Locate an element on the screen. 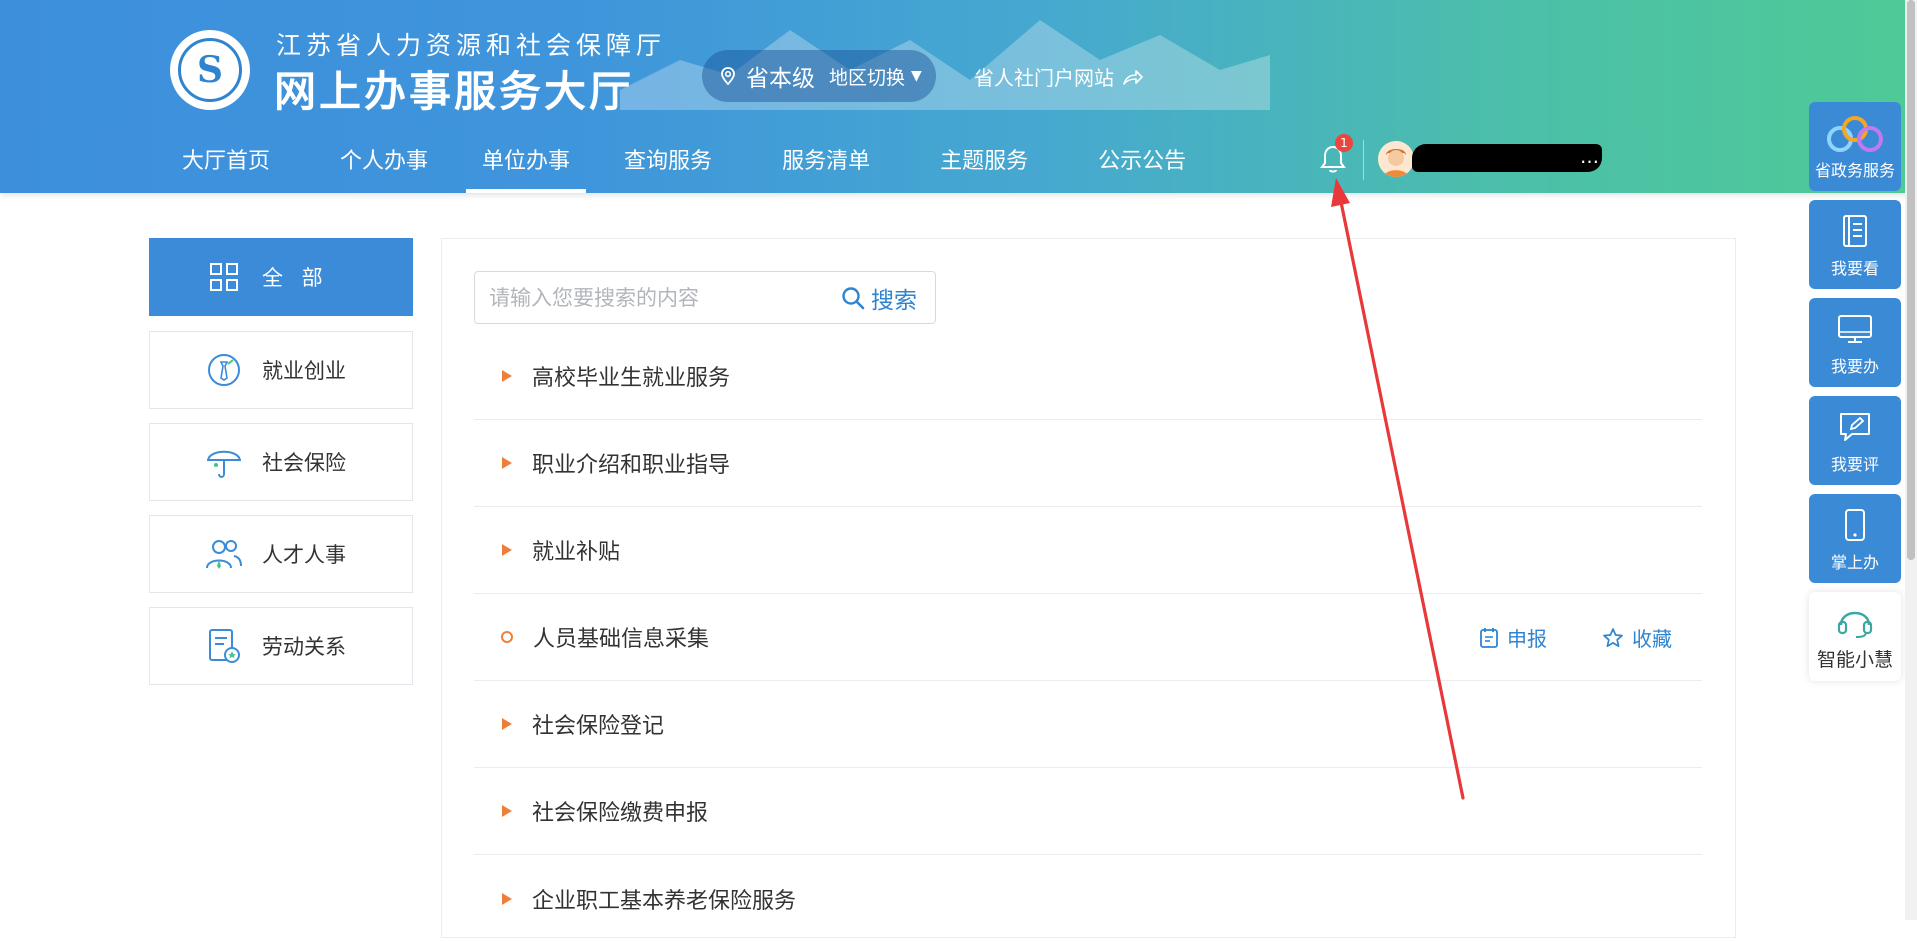  edit-comment-icon is located at coordinates (1855, 427).